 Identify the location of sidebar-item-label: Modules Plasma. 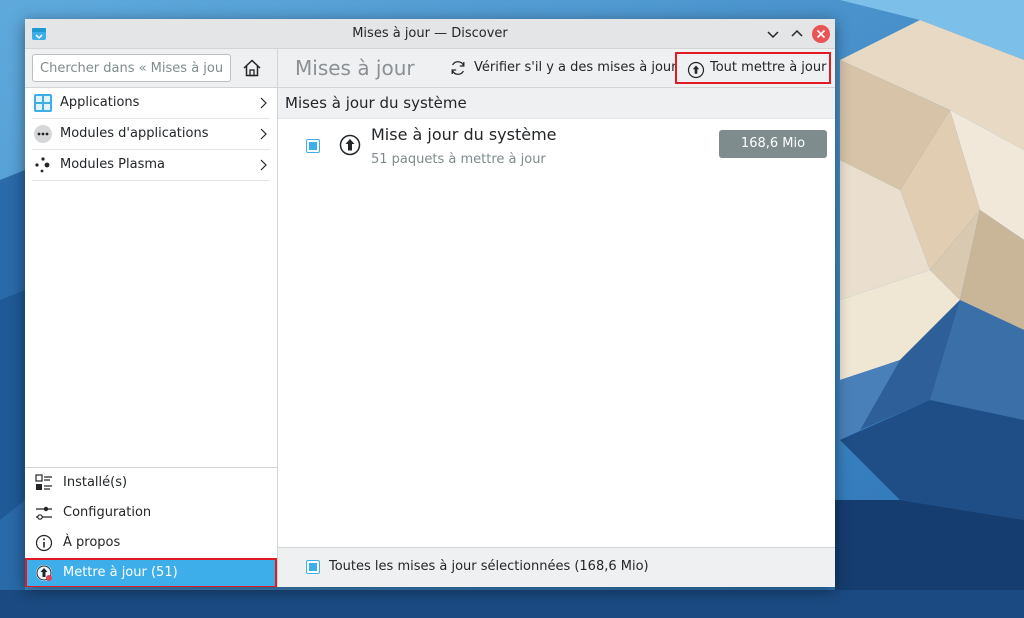
(112, 164).